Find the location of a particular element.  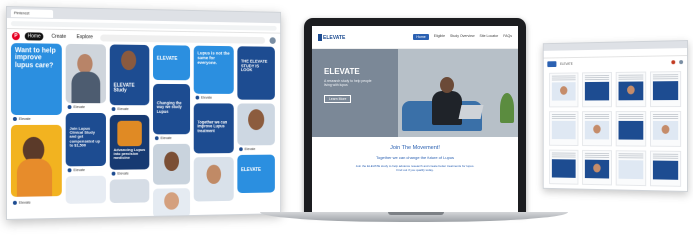

nav-create: Create is located at coordinates (59, 37).